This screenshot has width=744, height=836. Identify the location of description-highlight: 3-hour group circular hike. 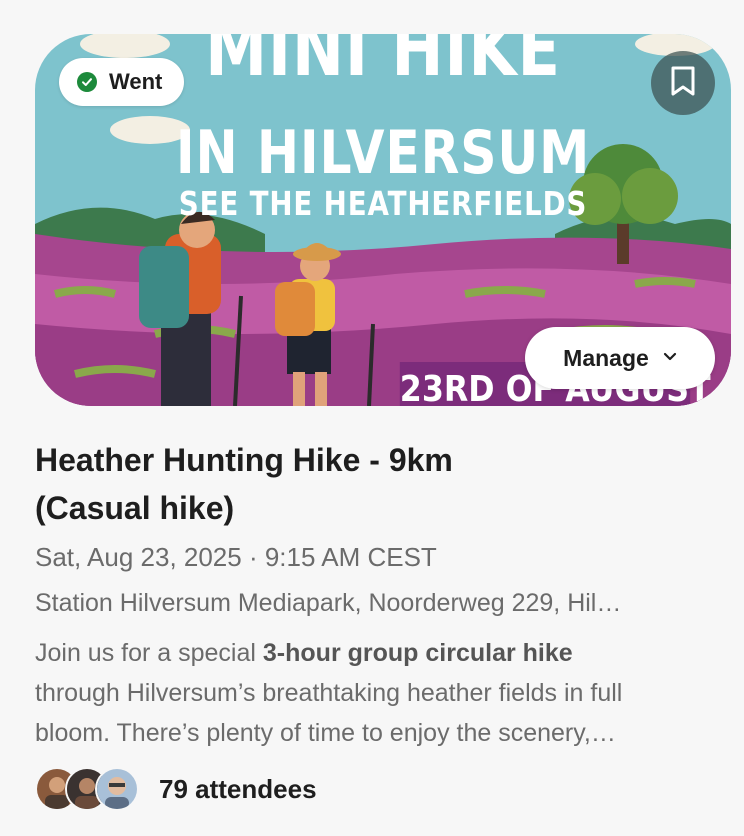
(417, 653).